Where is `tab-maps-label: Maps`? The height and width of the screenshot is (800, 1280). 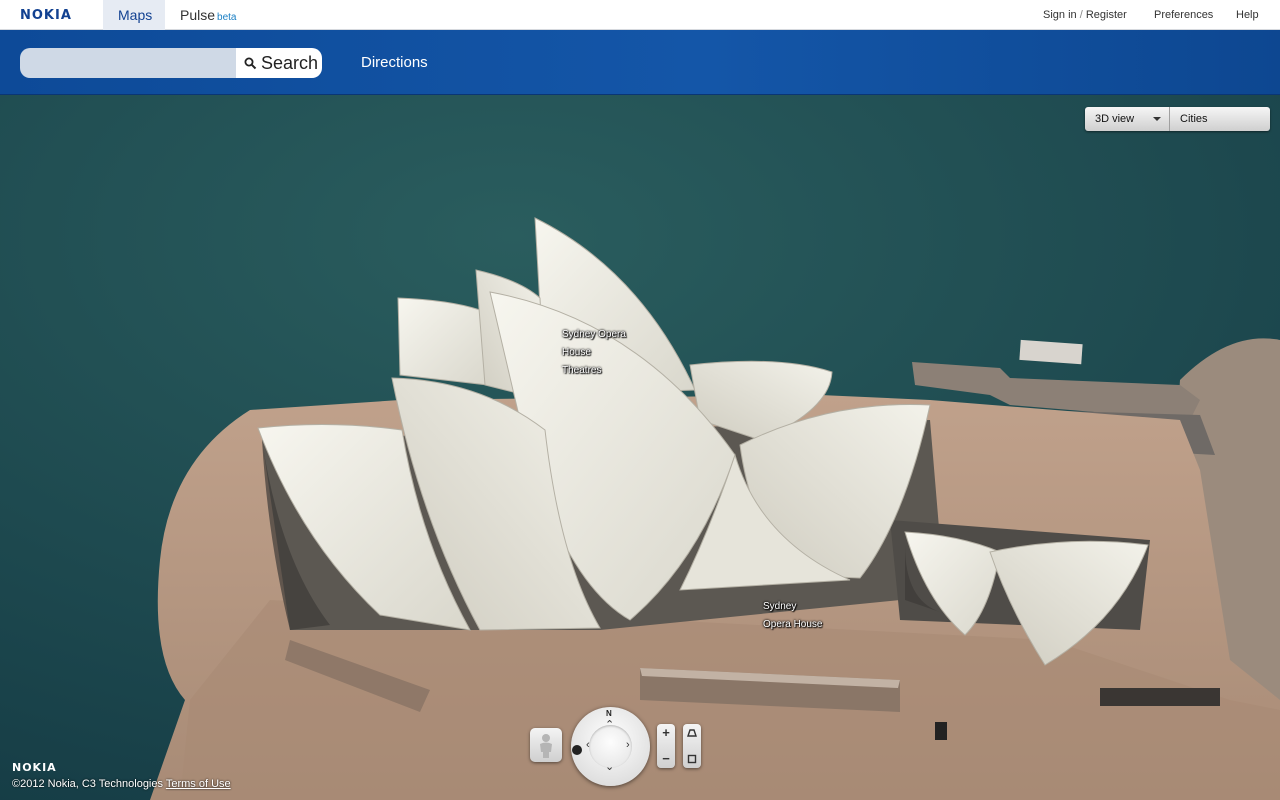 tab-maps-label: Maps is located at coordinates (135, 15).